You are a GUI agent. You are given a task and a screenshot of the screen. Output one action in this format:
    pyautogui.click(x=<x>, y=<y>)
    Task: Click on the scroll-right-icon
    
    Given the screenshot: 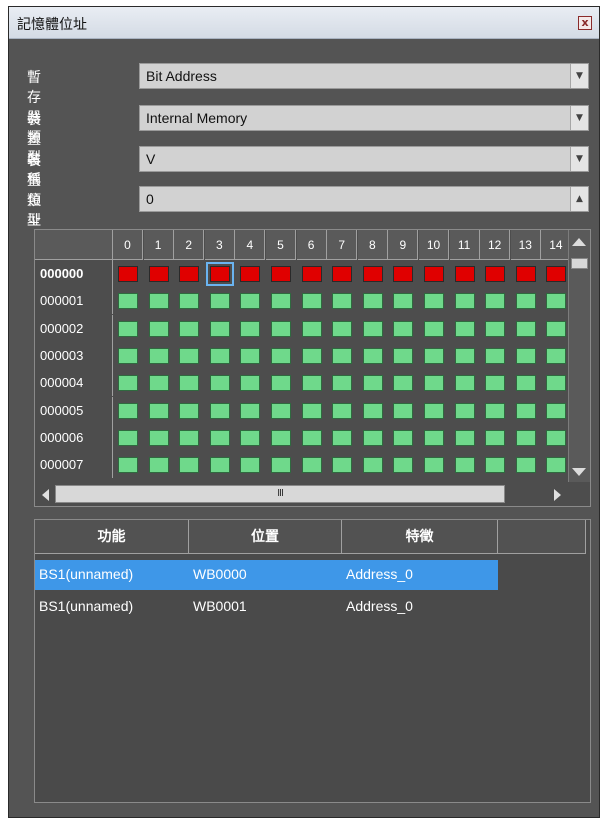 What is the action you would take?
    pyautogui.click(x=557, y=495)
    